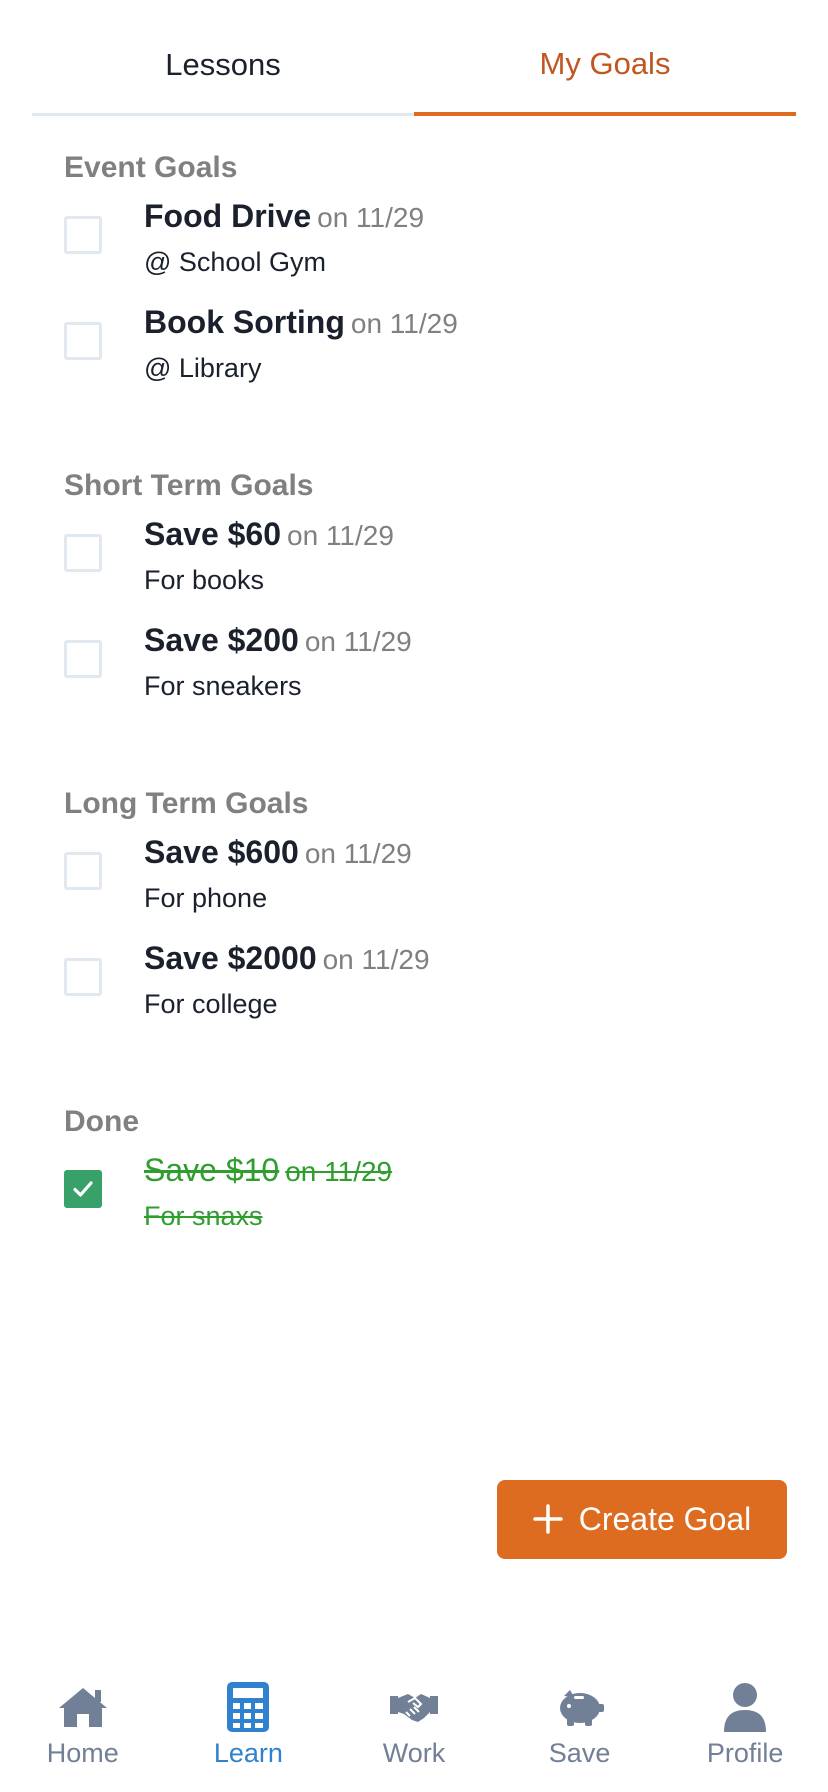 The width and height of the screenshot is (828, 1792). Describe the element at coordinates (206, 898) in the screenshot. I see `goal-subtitle: For phone` at that location.